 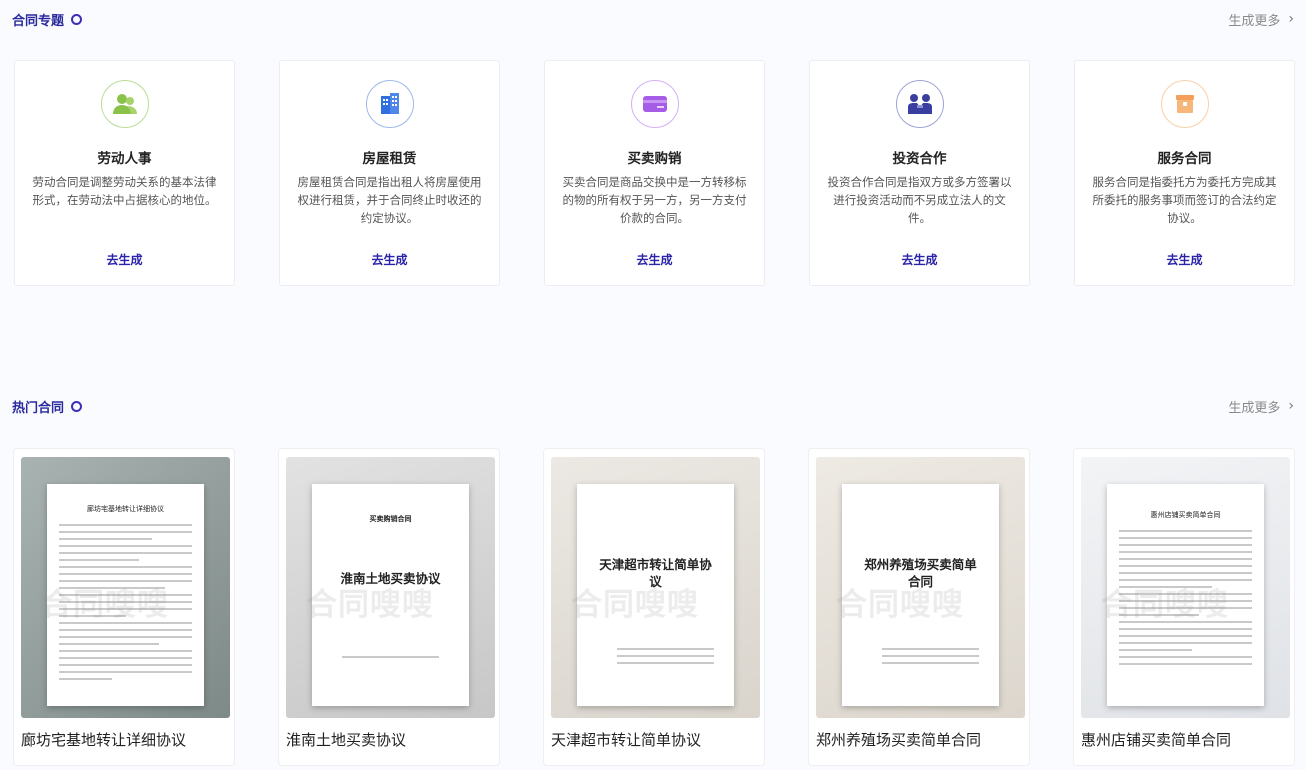 I want to click on topic-title: 服务合同, so click(x=1184, y=159).